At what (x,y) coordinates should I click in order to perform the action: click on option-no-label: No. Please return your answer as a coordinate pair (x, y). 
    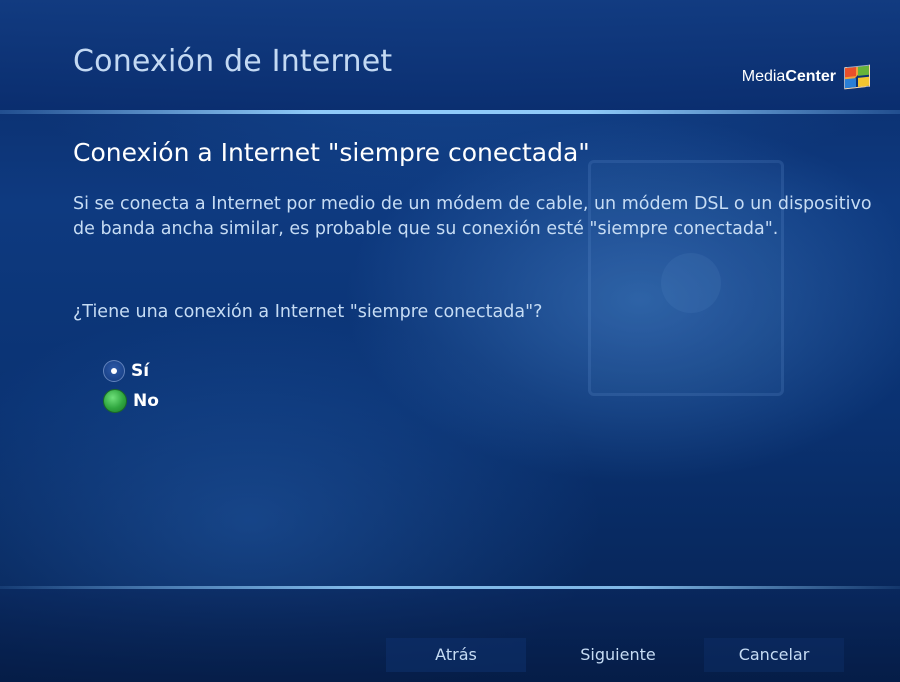
    Looking at the image, I should click on (146, 401).